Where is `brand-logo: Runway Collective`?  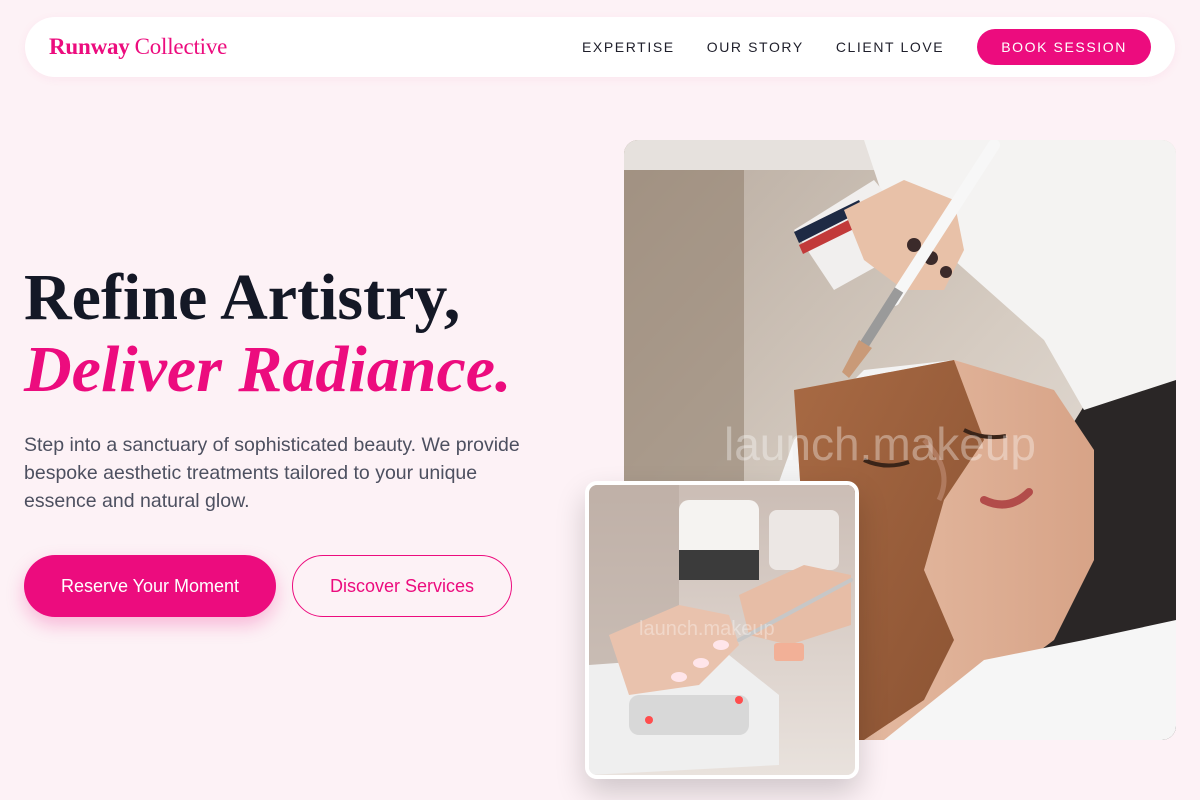 brand-logo: Runway Collective is located at coordinates (138, 47).